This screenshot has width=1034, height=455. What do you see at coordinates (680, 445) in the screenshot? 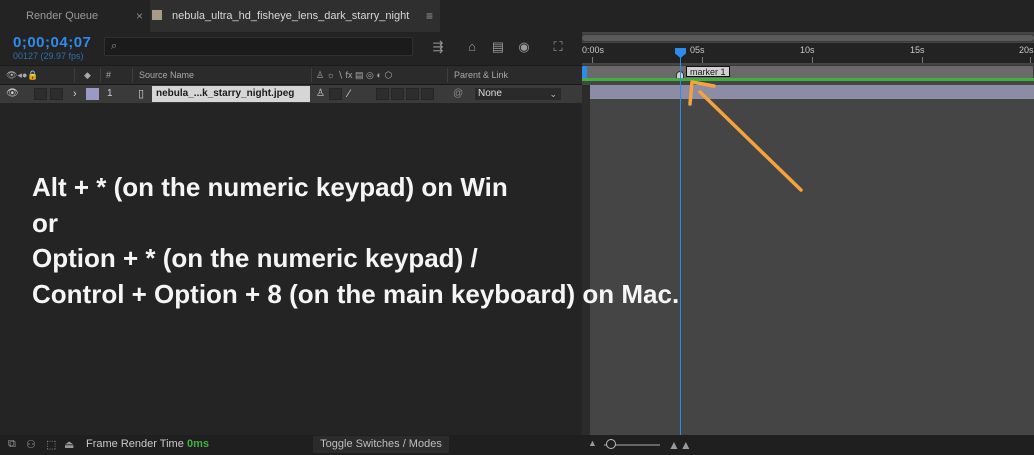
I see `zoom-in-icon: ▲▲` at bounding box center [680, 445].